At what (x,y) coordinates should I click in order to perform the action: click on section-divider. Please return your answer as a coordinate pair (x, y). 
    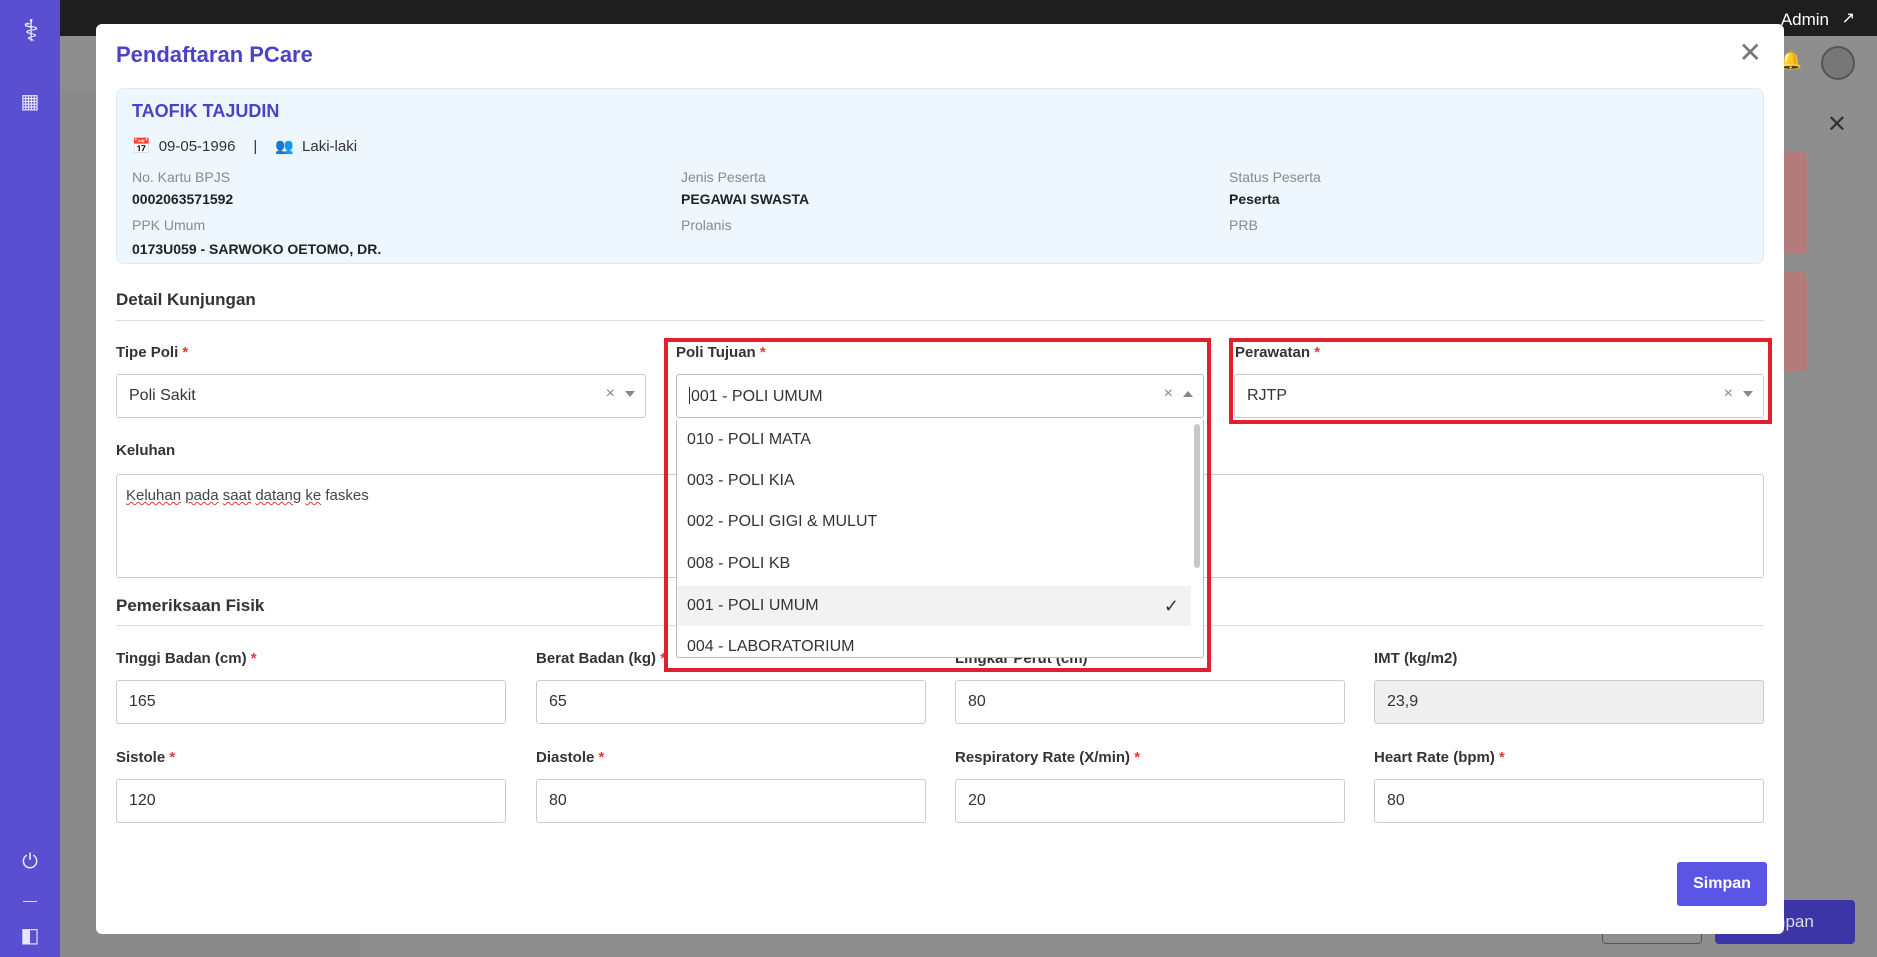
    Looking at the image, I should click on (940, 320).